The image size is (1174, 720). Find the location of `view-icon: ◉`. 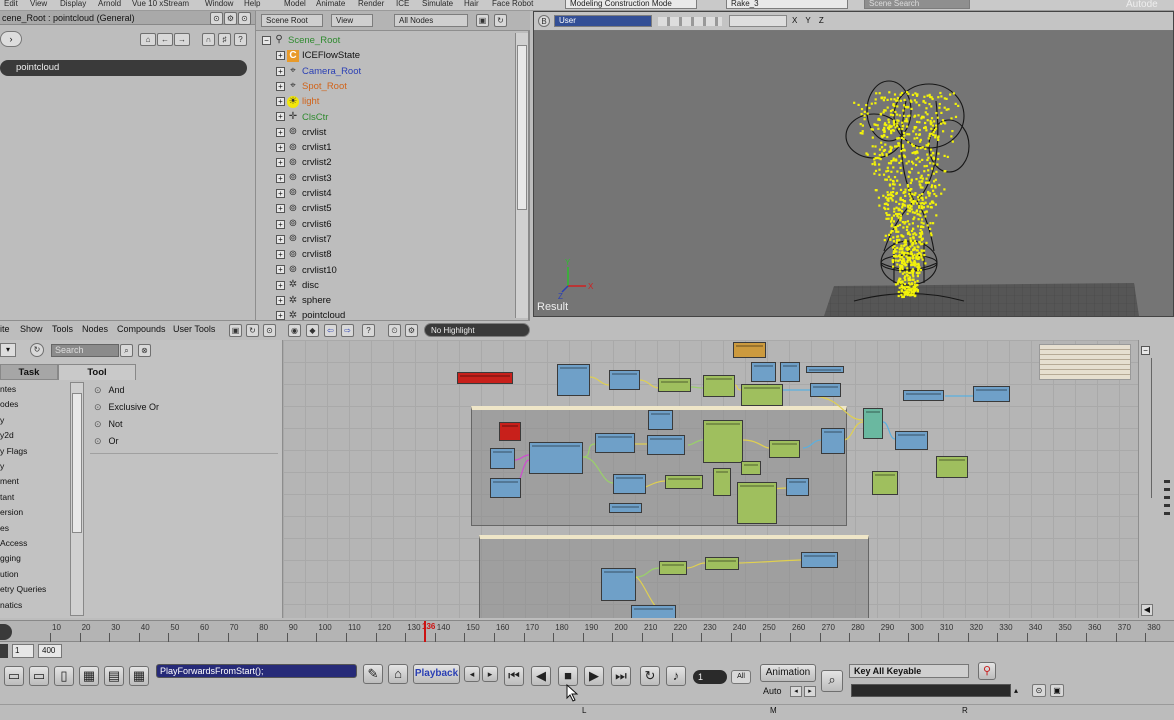

view-icon: ◉ is located at coordinates (294, 330).